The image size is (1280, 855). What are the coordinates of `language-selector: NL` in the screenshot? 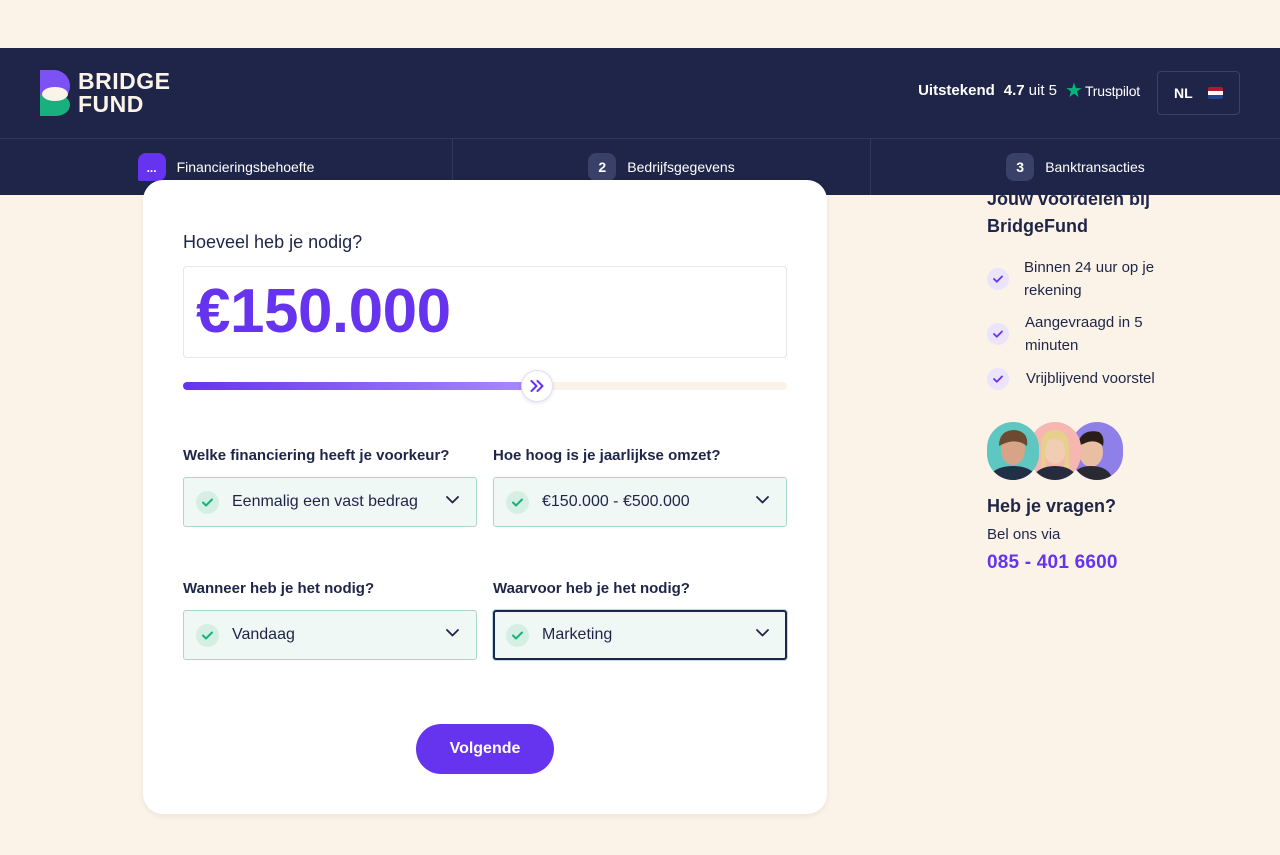 It's located at (1198, 93).